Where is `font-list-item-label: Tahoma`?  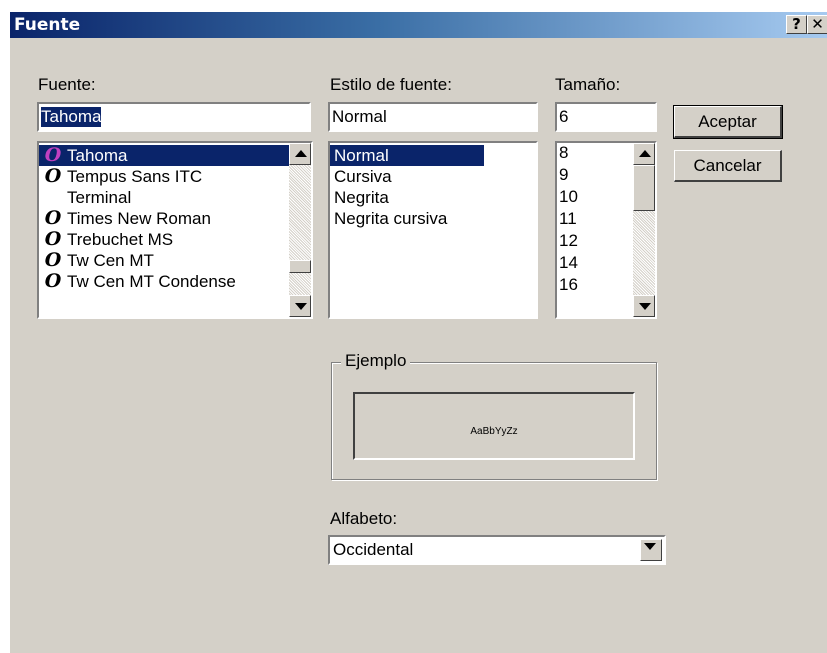 font-list-item-label: Tahoma is located at coordinates (97, 155).